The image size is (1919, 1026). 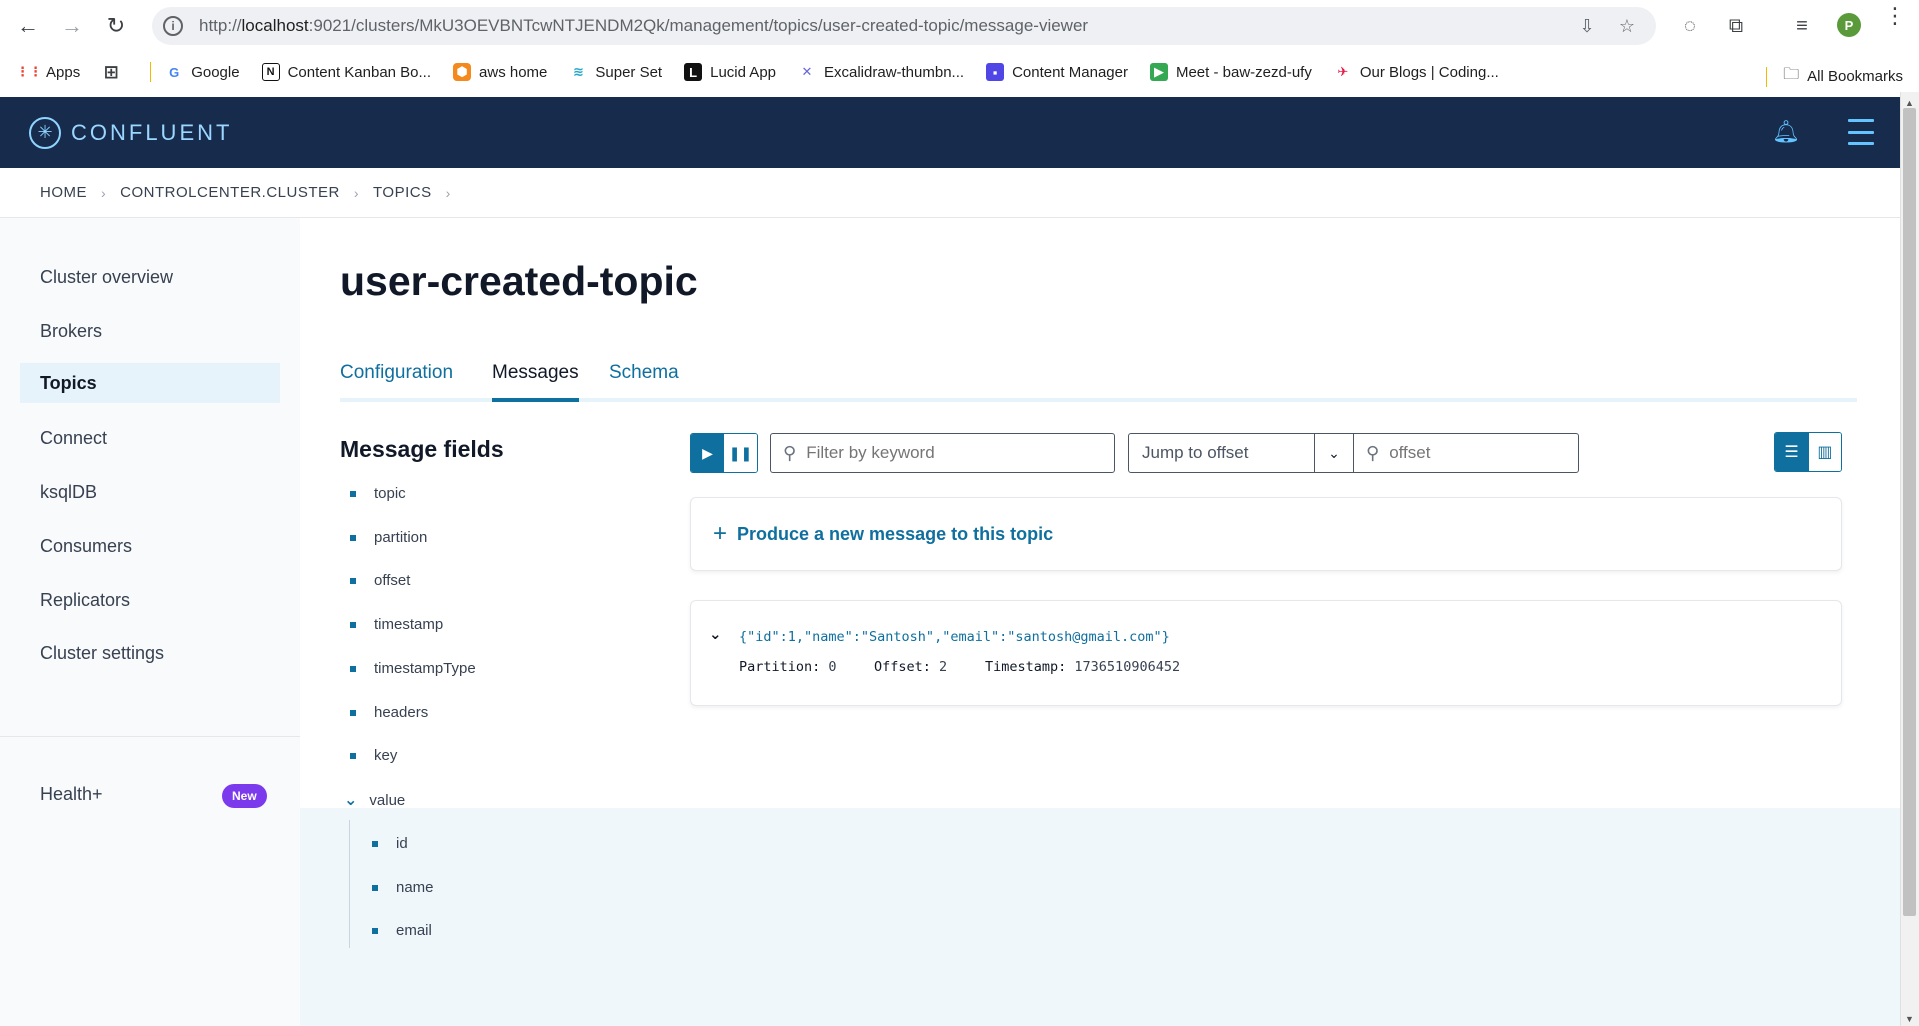 I want to click on field-topic: topic, so click(x=378, y=493).